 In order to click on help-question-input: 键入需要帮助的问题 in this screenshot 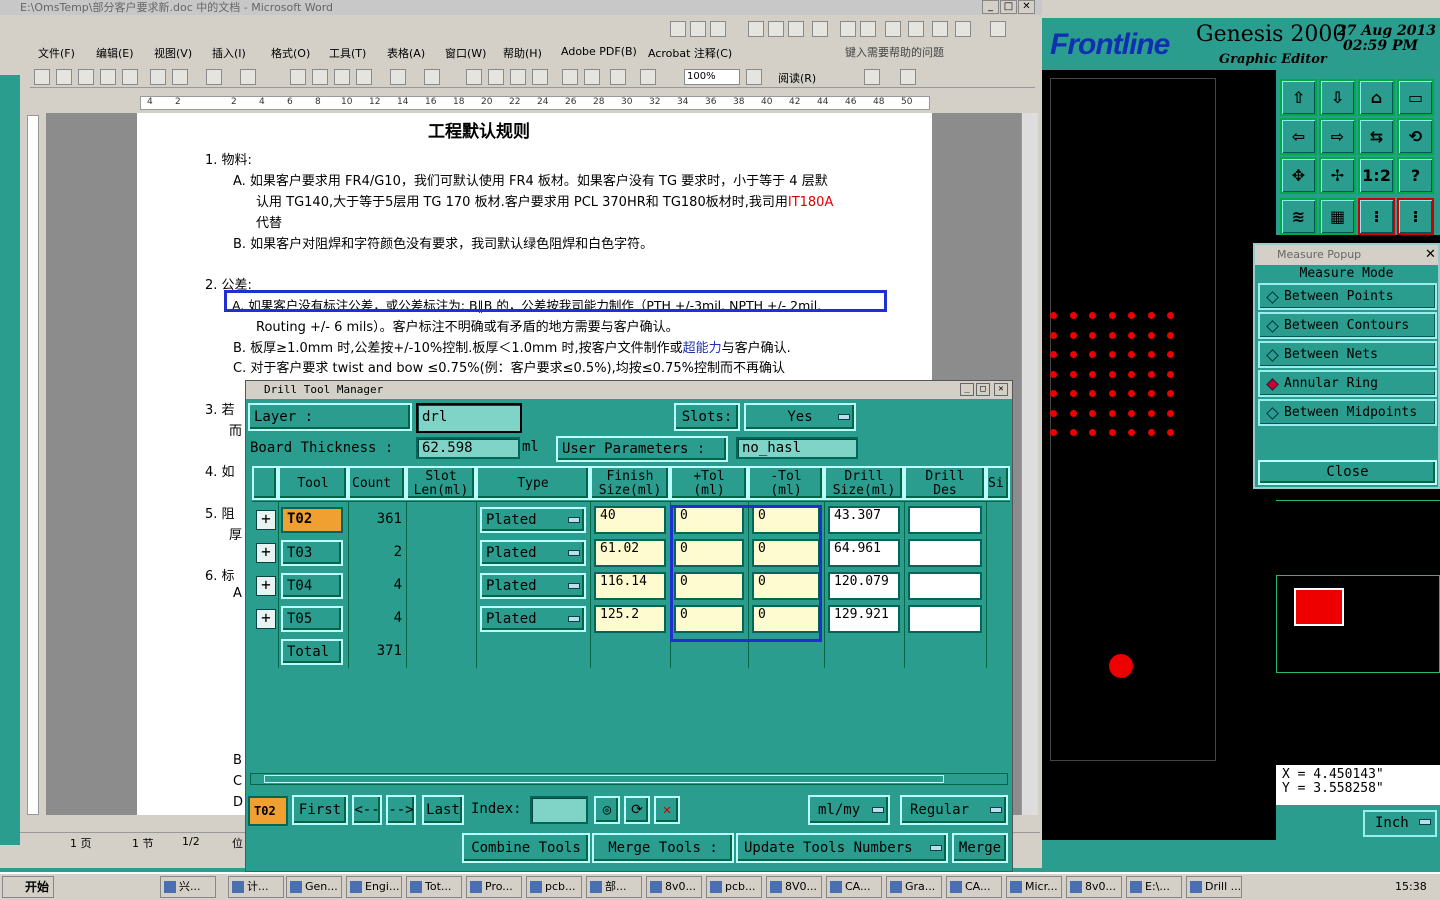, I will do `click(931, 52)`.